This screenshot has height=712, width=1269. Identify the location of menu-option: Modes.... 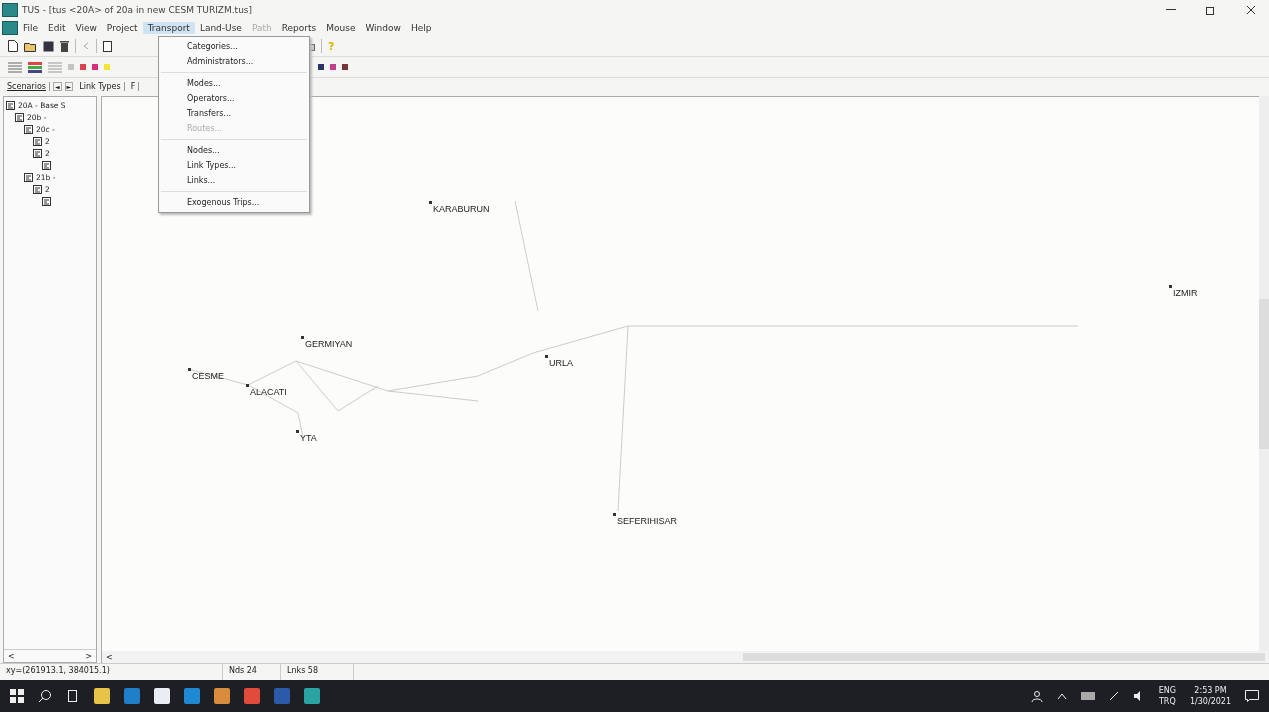
(234, 83).